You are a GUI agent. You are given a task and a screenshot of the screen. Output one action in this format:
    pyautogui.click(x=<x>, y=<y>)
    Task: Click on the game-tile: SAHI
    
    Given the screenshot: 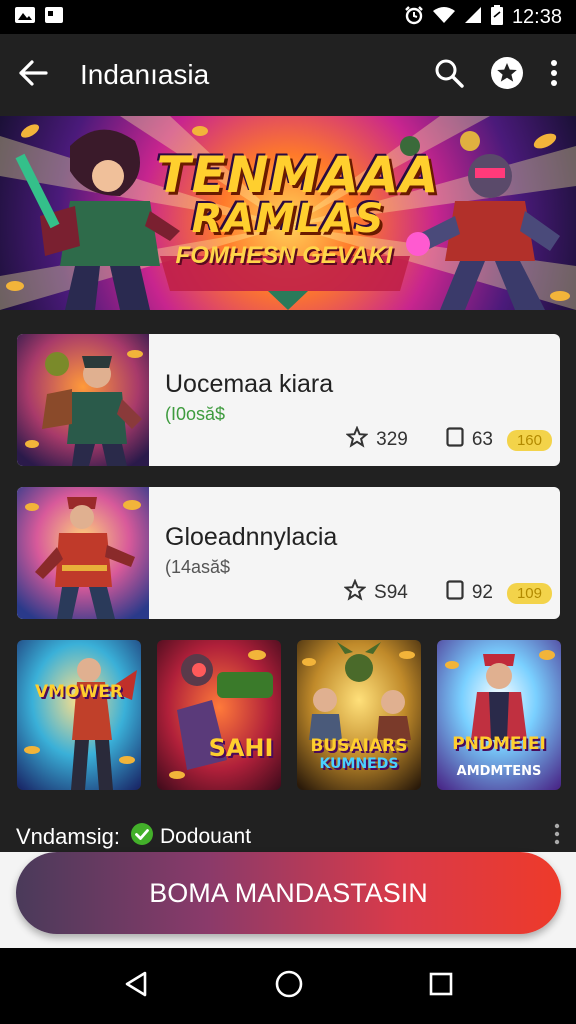 What is the action you would take?
    pyautogui.click(x=219, y=715)
    